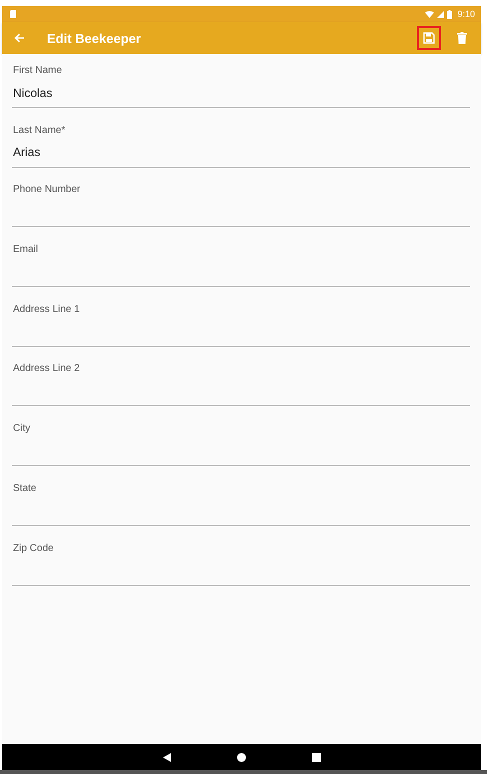  I want to click on signal-icon, so click(440, 14).